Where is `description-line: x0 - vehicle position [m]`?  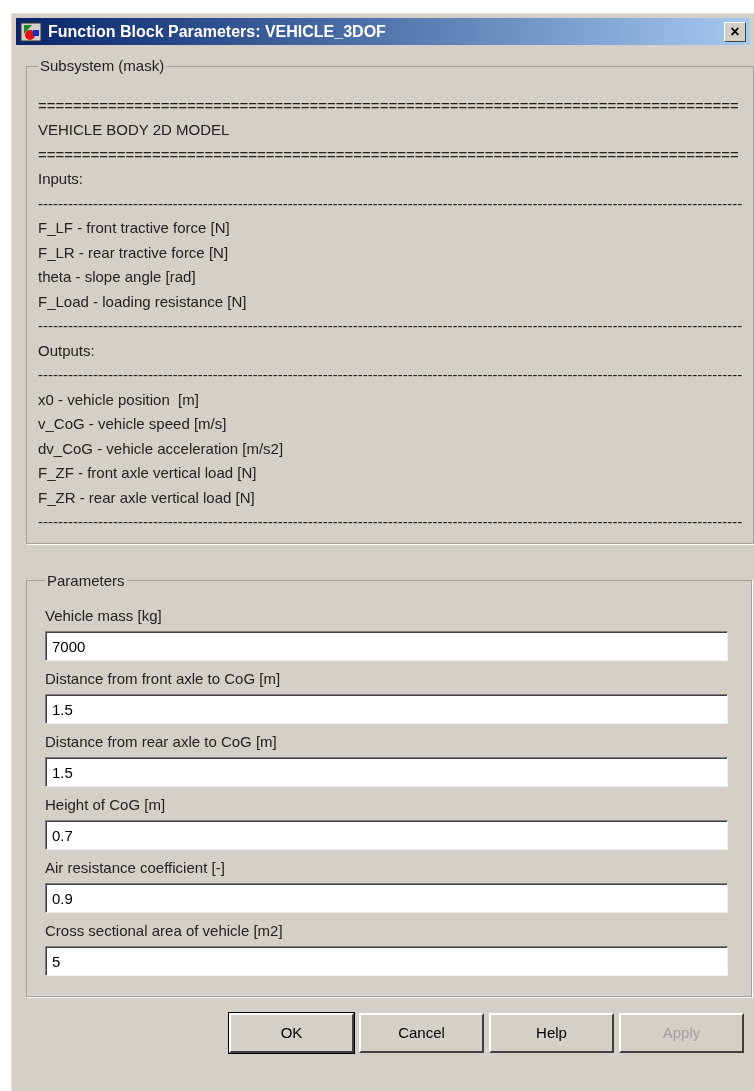
description-line: x0 - vehicle position [m] is located at coordinates (119, 399).